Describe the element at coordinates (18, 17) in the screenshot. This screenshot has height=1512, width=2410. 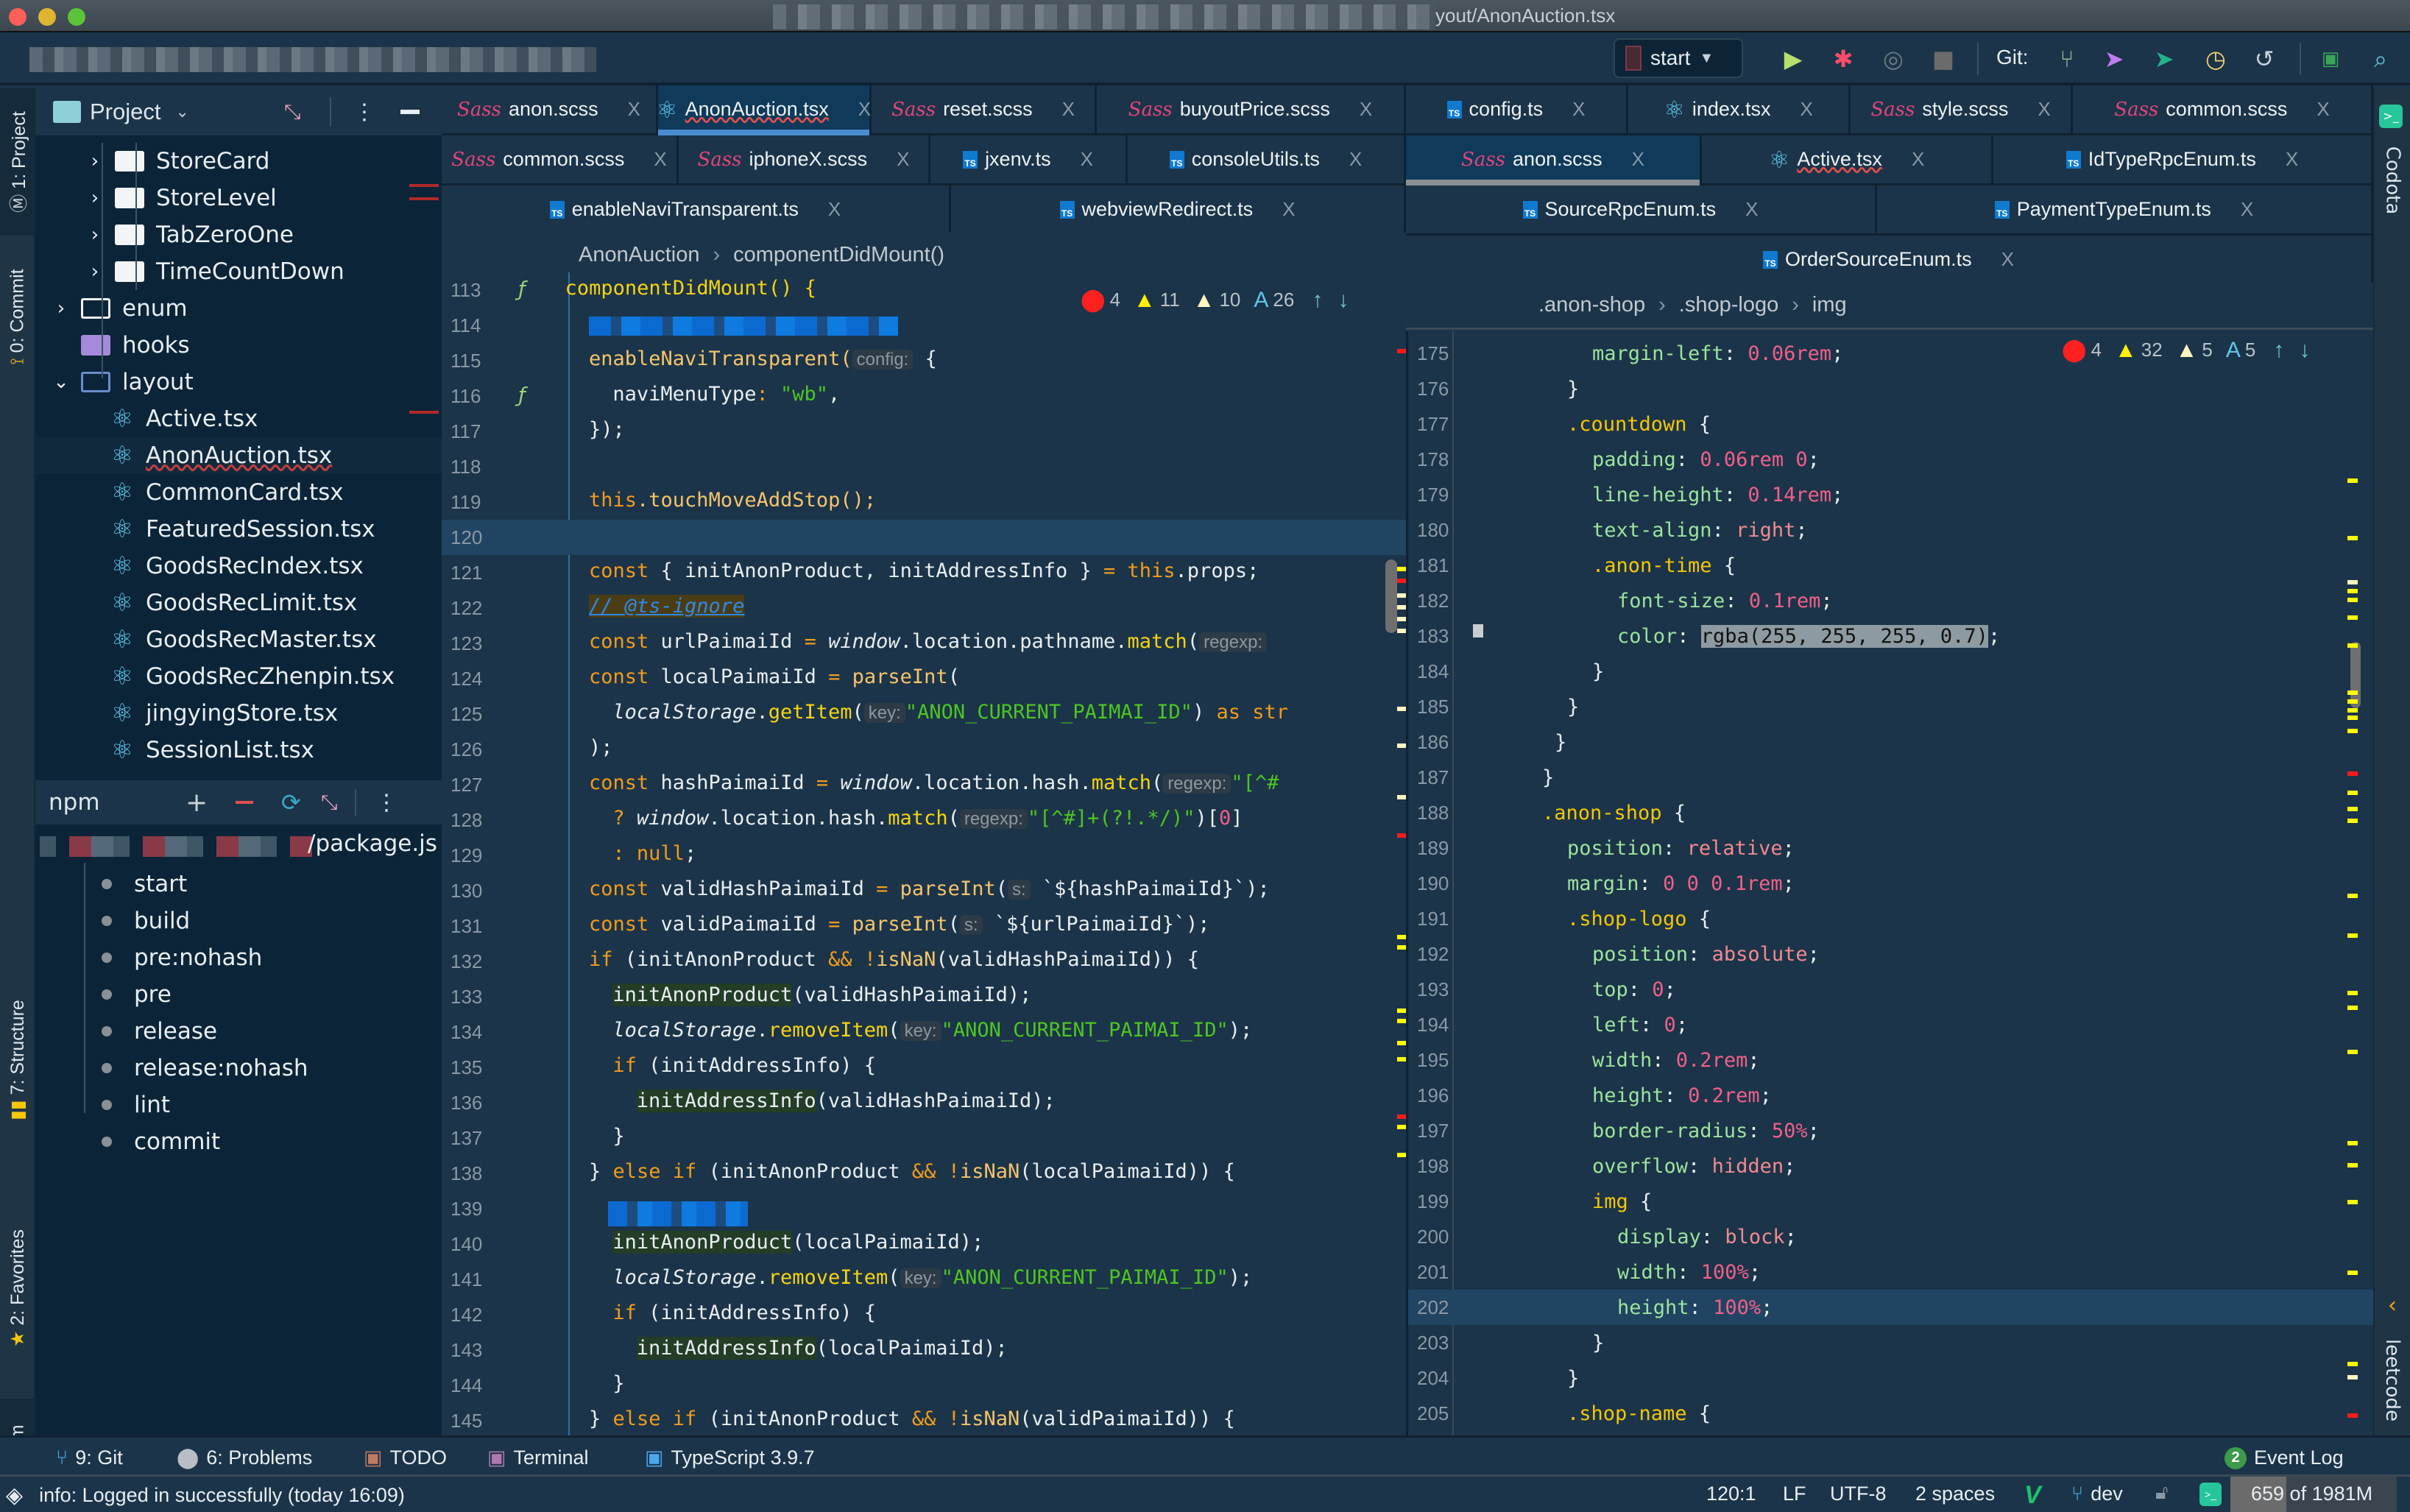
I see `close-window-button` at that location.